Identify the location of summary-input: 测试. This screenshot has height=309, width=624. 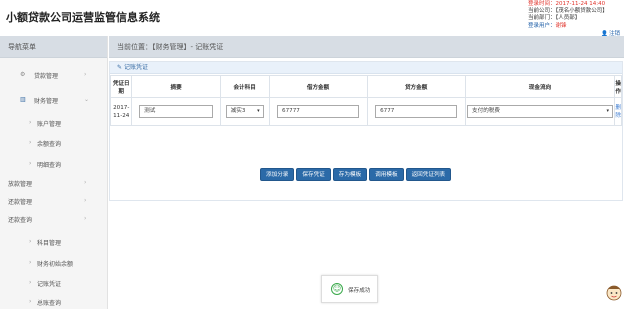
(176, 111).